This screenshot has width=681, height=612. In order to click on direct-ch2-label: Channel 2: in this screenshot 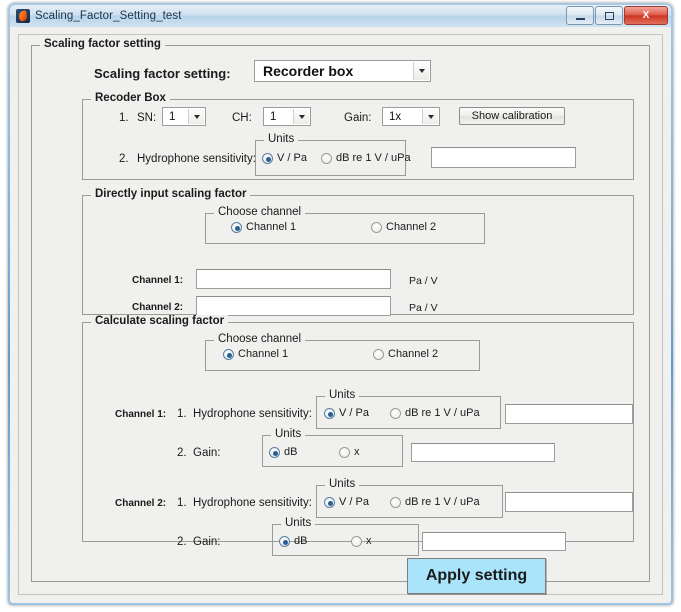, I will do `click(158, 307)`.